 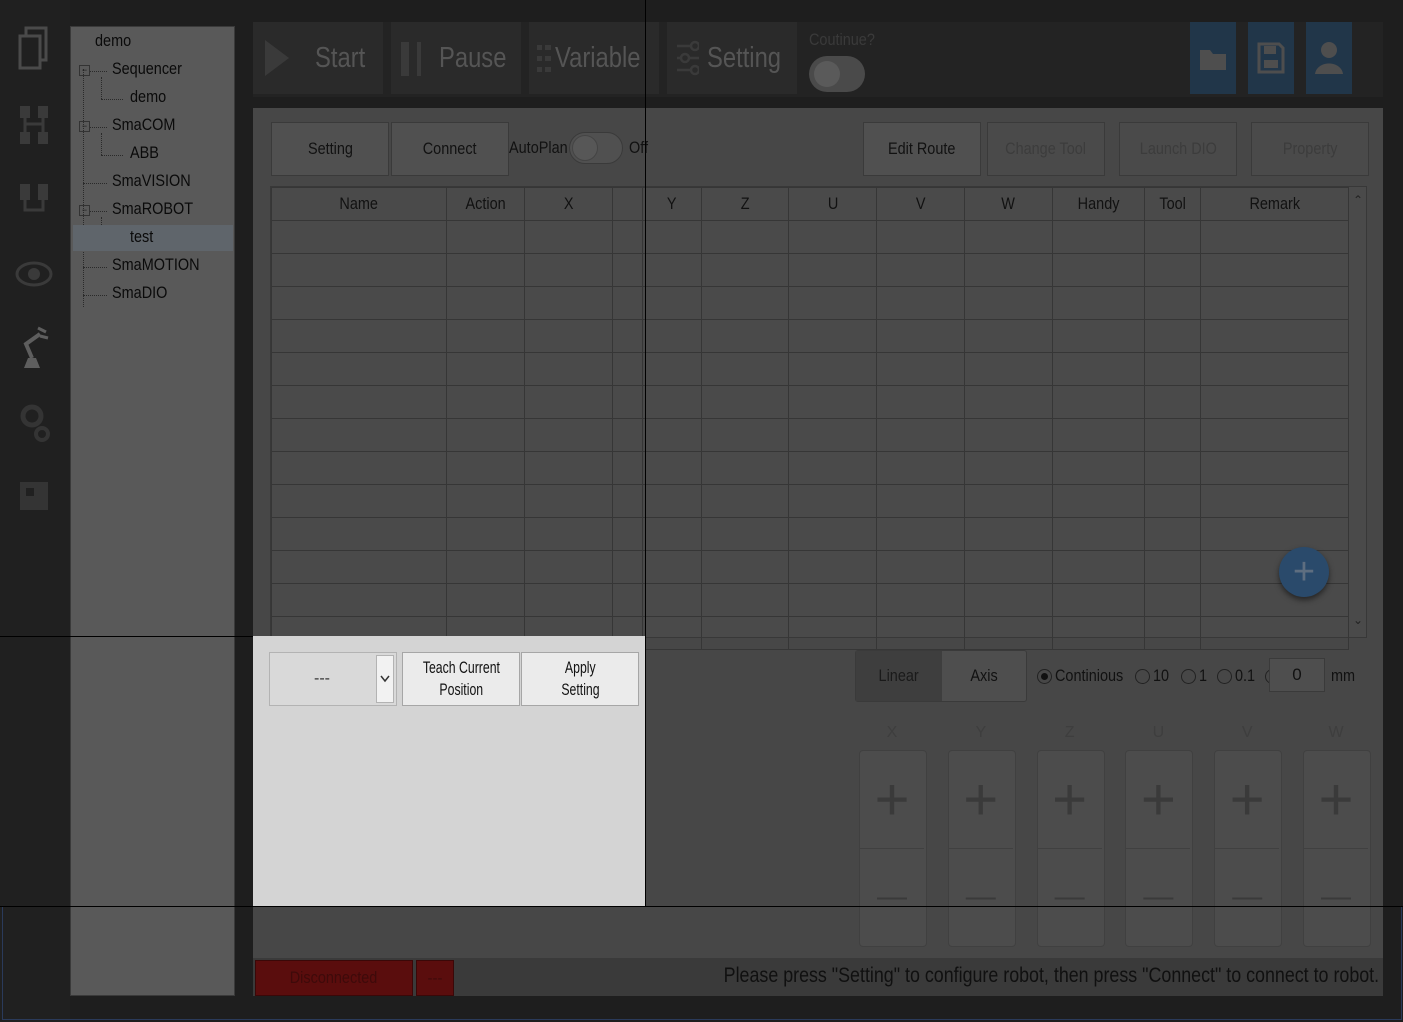 What do you see at coordinates (1044, 676) in the screenshot?
I see `step-radio-selected` at bounding box center [1044, 676].